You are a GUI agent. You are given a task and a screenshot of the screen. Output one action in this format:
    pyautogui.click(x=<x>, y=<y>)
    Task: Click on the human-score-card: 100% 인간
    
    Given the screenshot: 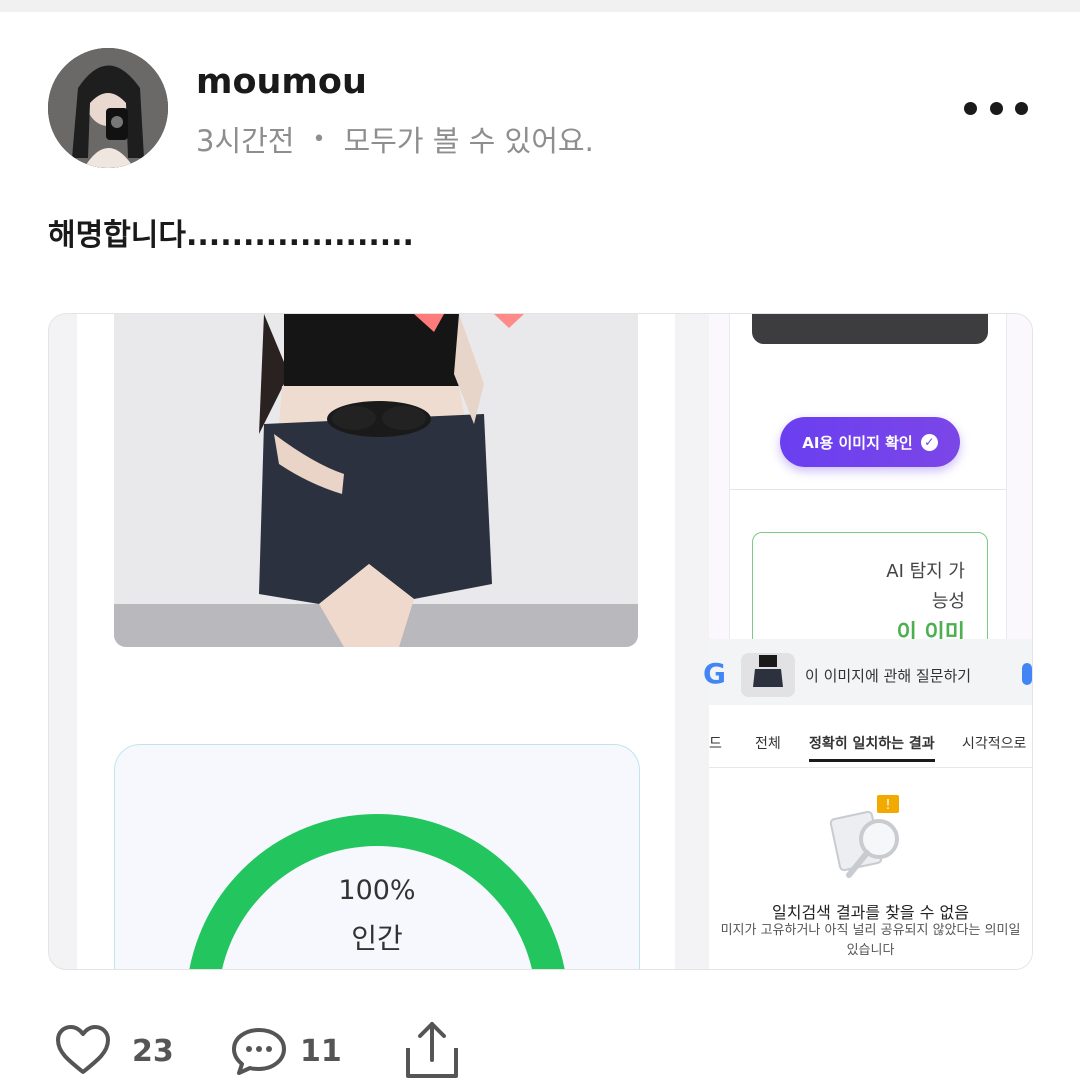 What is the action you would take?
    pyautogui.click(x=377, y=856)
    